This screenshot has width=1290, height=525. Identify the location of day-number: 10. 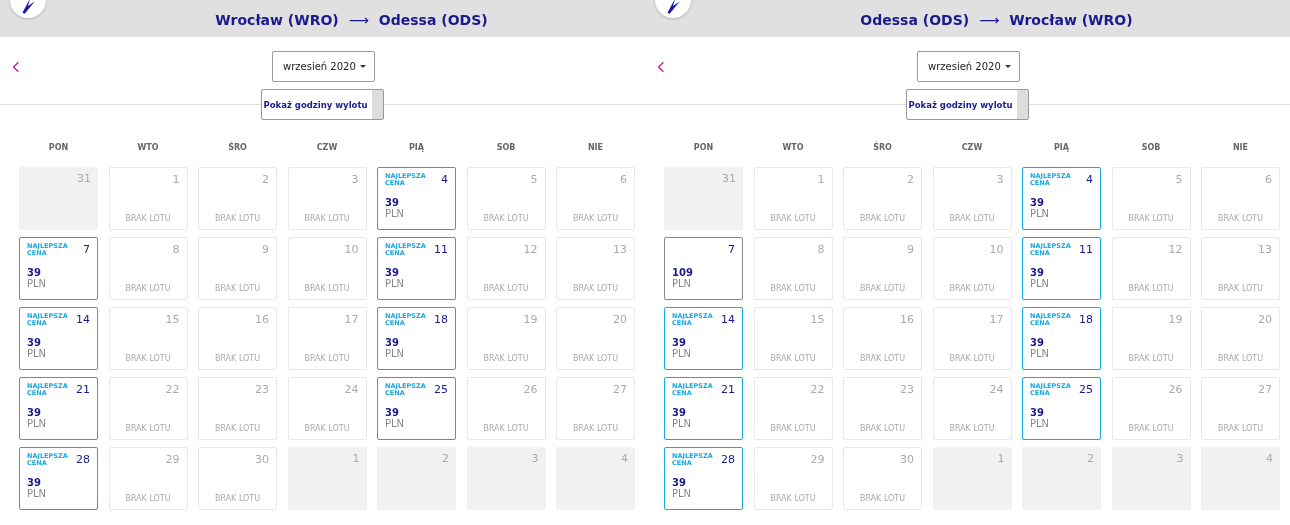
(351, 249).